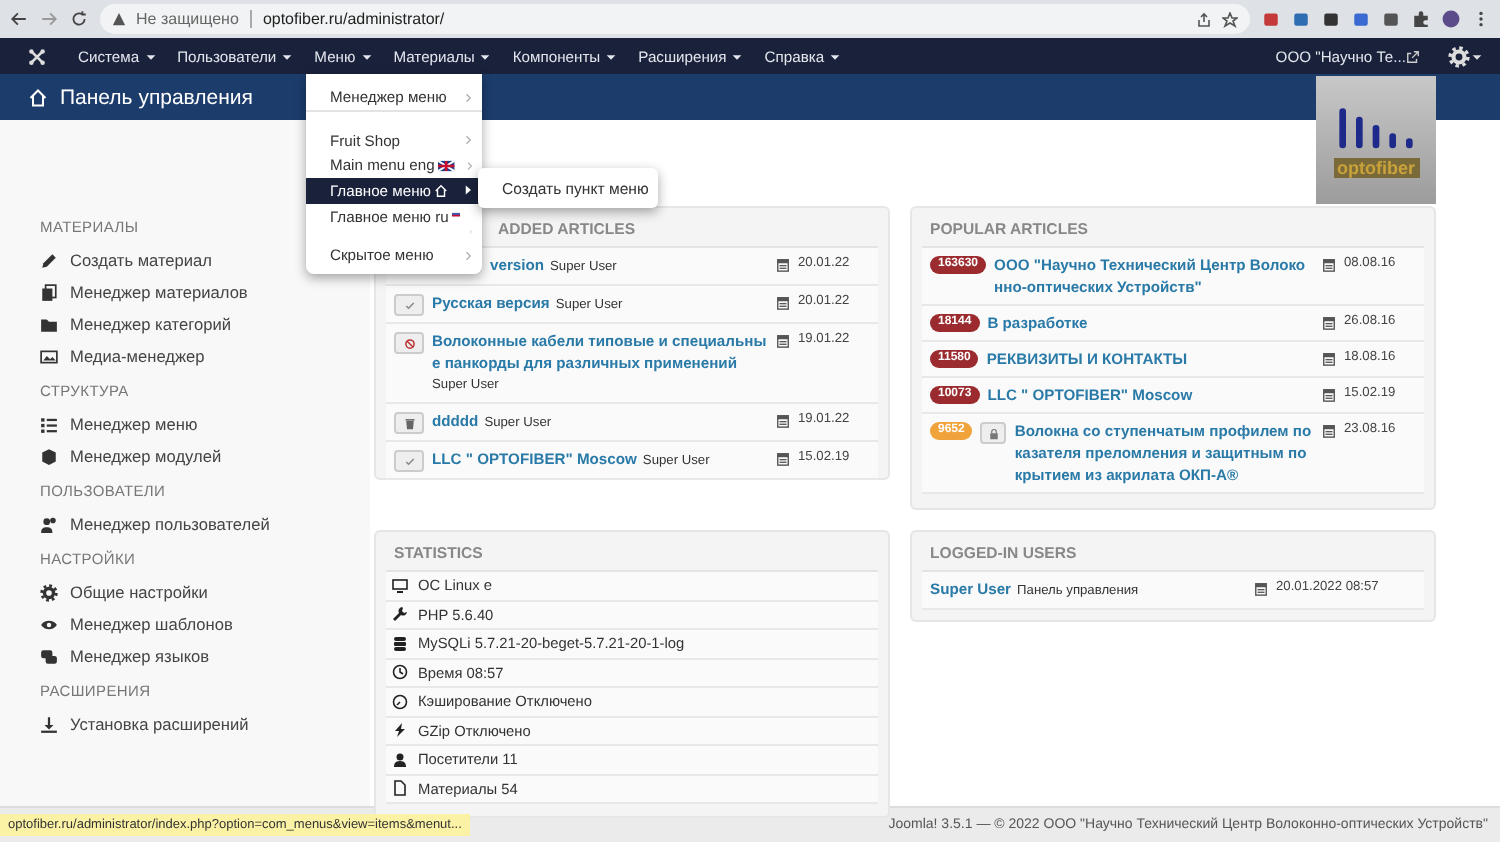 The height and width of the screenshot is (842, 1500). What do you see at coordinates (1451, 19) in the screenshot?
I see `avatar-icon` at bounding box center [1451, 19].